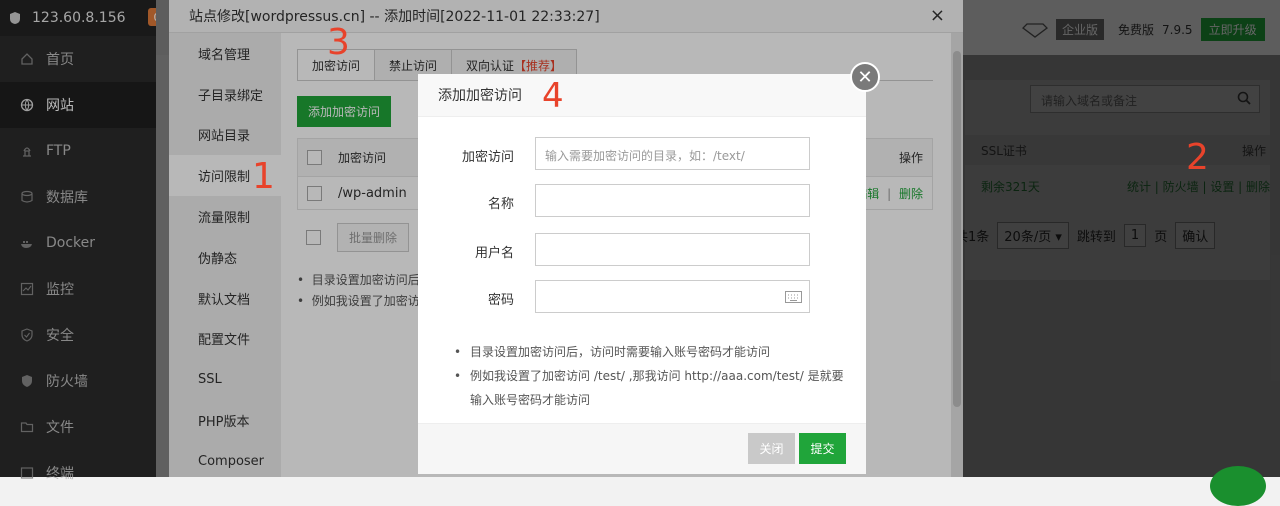 This screenshot has width=1280, height=506. Describe the element at coordinates (1197, 157) in the screenshot. I see `annotation-2: 2` at that location.